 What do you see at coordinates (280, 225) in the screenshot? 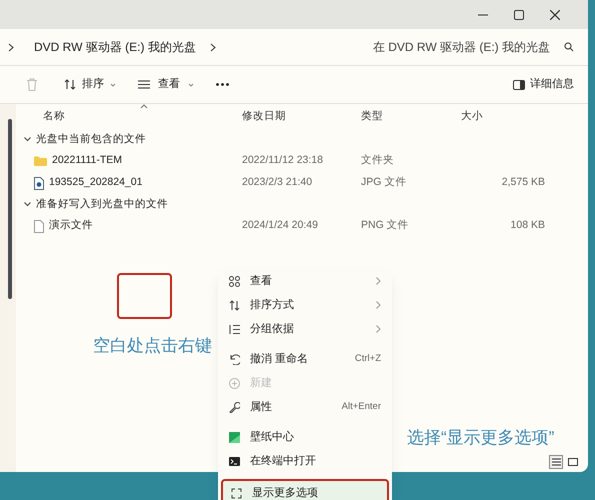
I see `file-date: 2024/1/24 20:49` at bounding box center [280, 225].